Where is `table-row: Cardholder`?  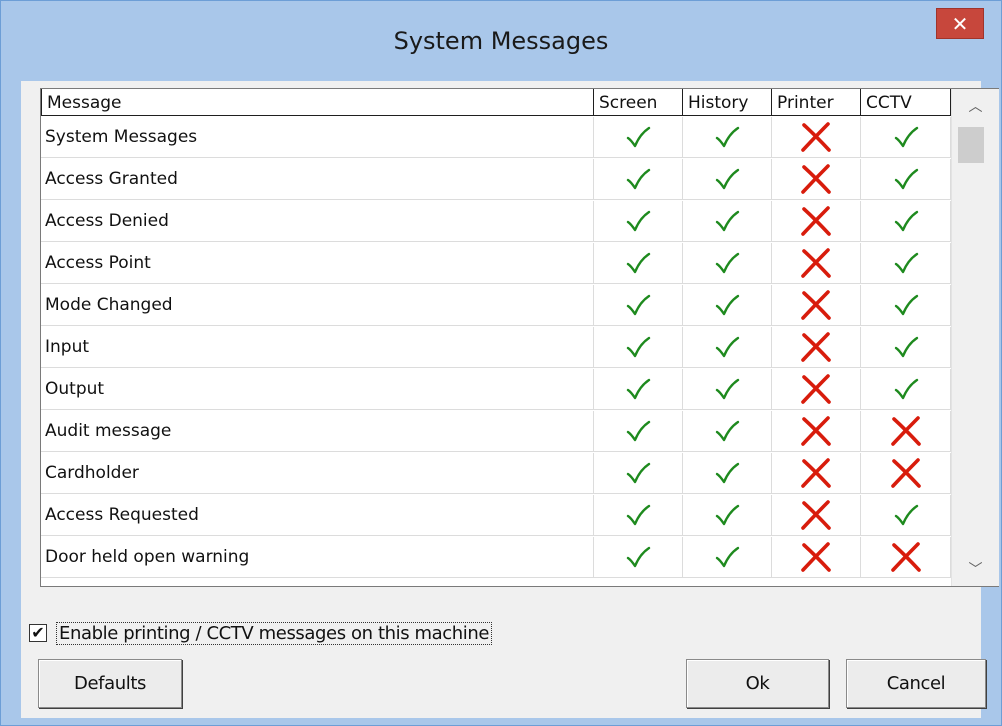
table-row: Cardholder is located at coordinates (496, 474).